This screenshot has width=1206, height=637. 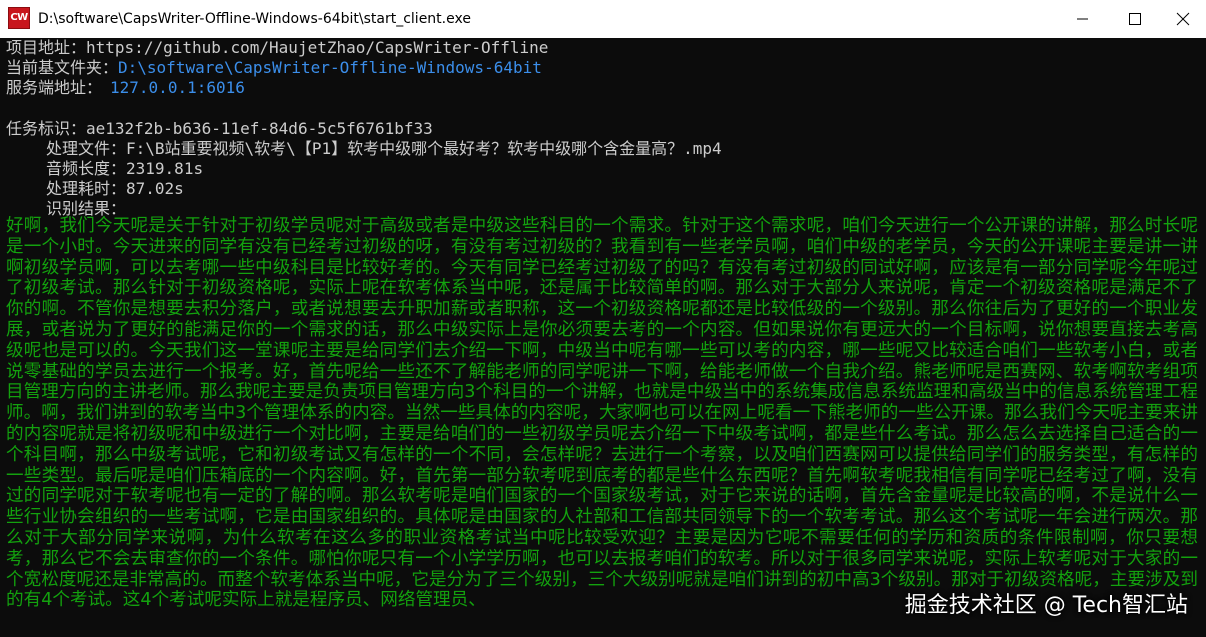 I want to click on server-address-value: 127.0.0.1:6016, so click(x=177, y=87).